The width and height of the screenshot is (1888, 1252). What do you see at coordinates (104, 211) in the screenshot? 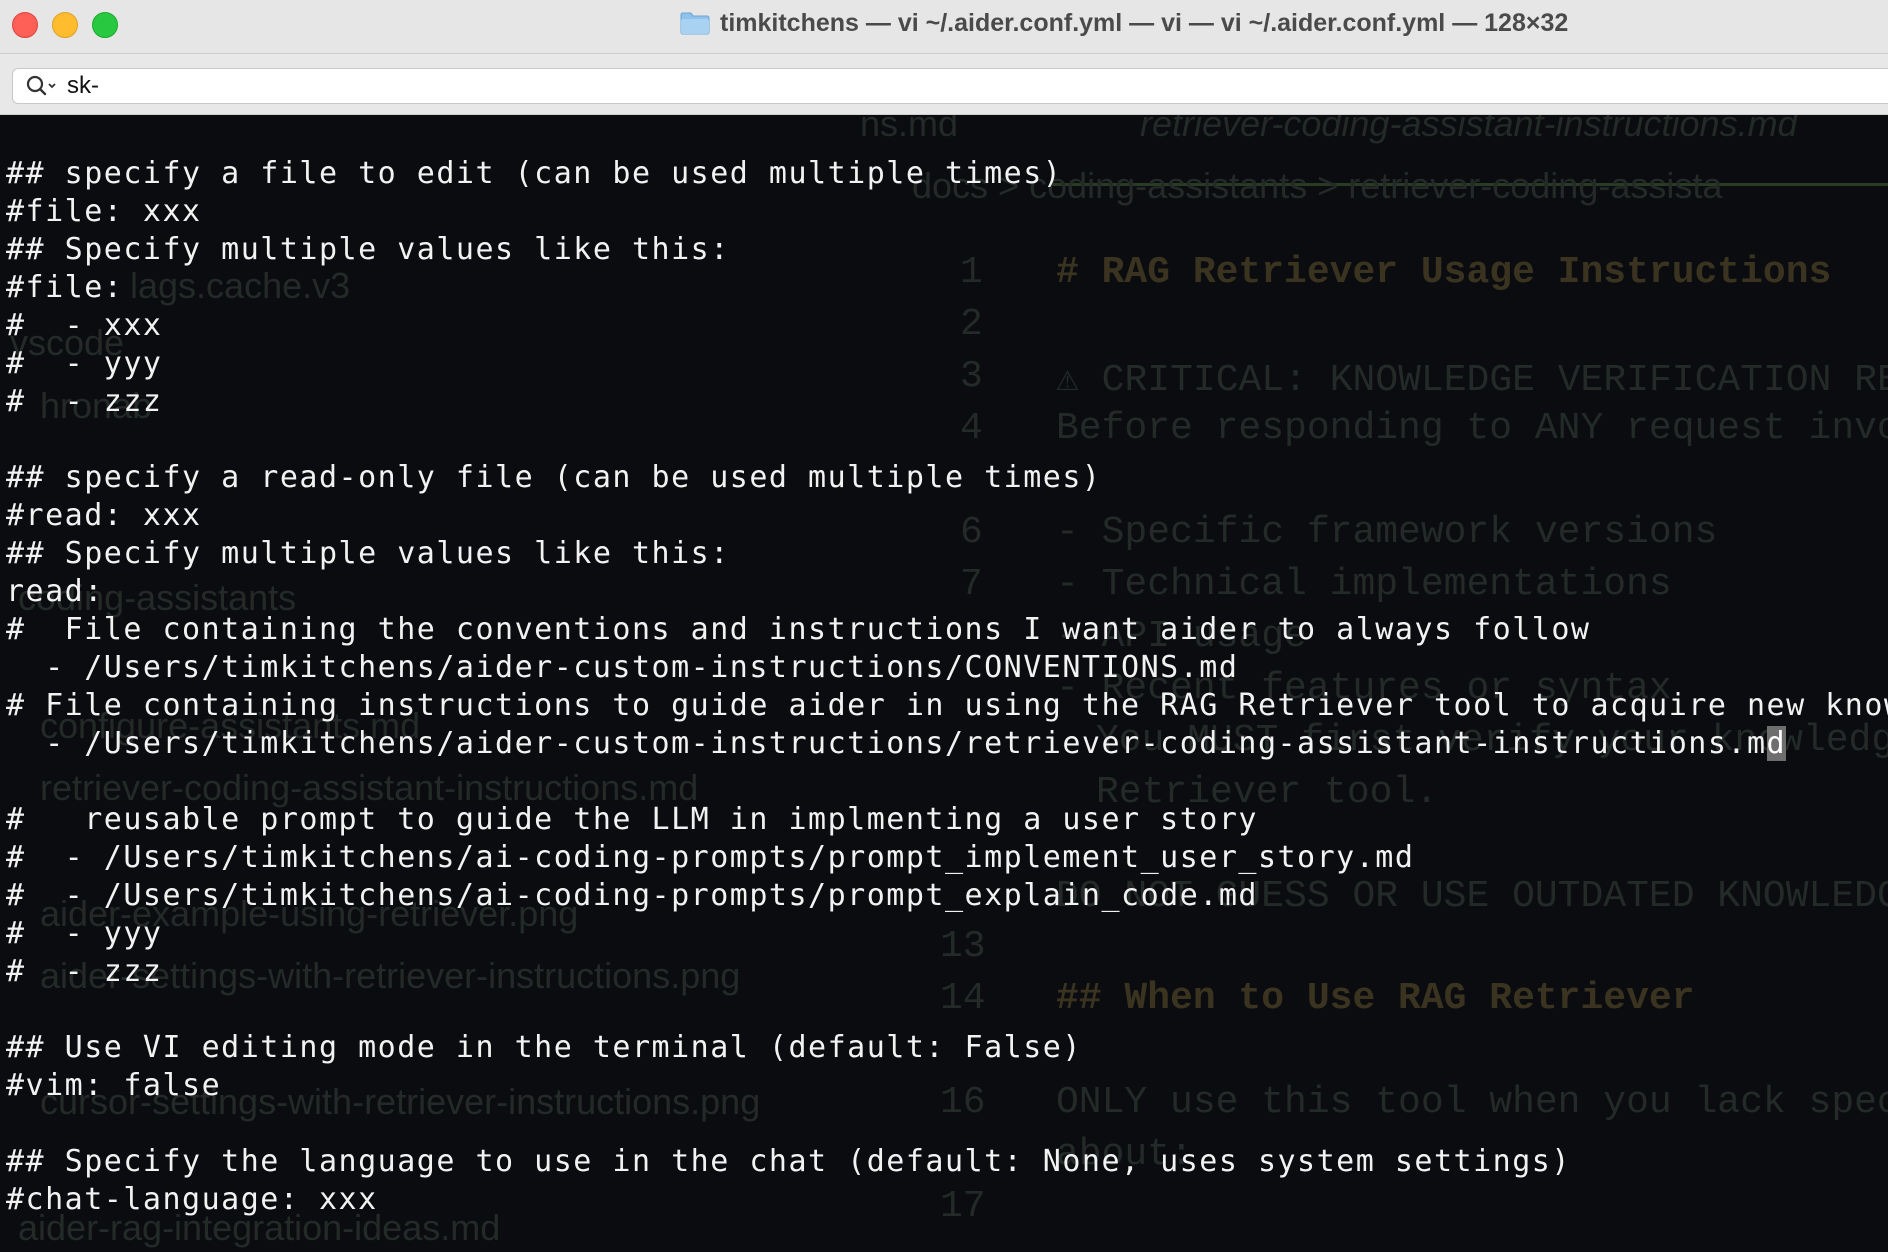
I see `terminal-line: #file: xxx` at bounding box center [104, 211].